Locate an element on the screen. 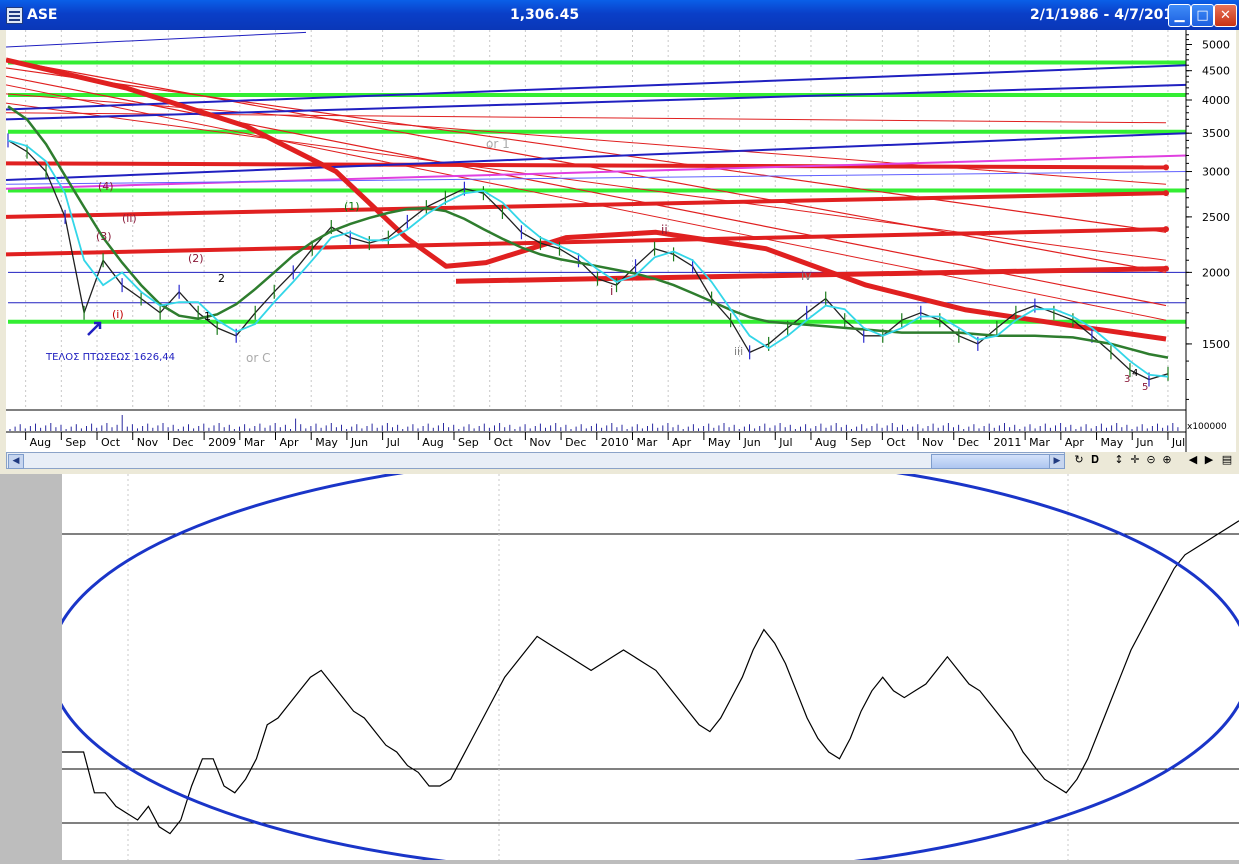 The height and width of the screenshot is (864, 1239). y-tick-label: 3500 is located at coordinates (1216, 133).